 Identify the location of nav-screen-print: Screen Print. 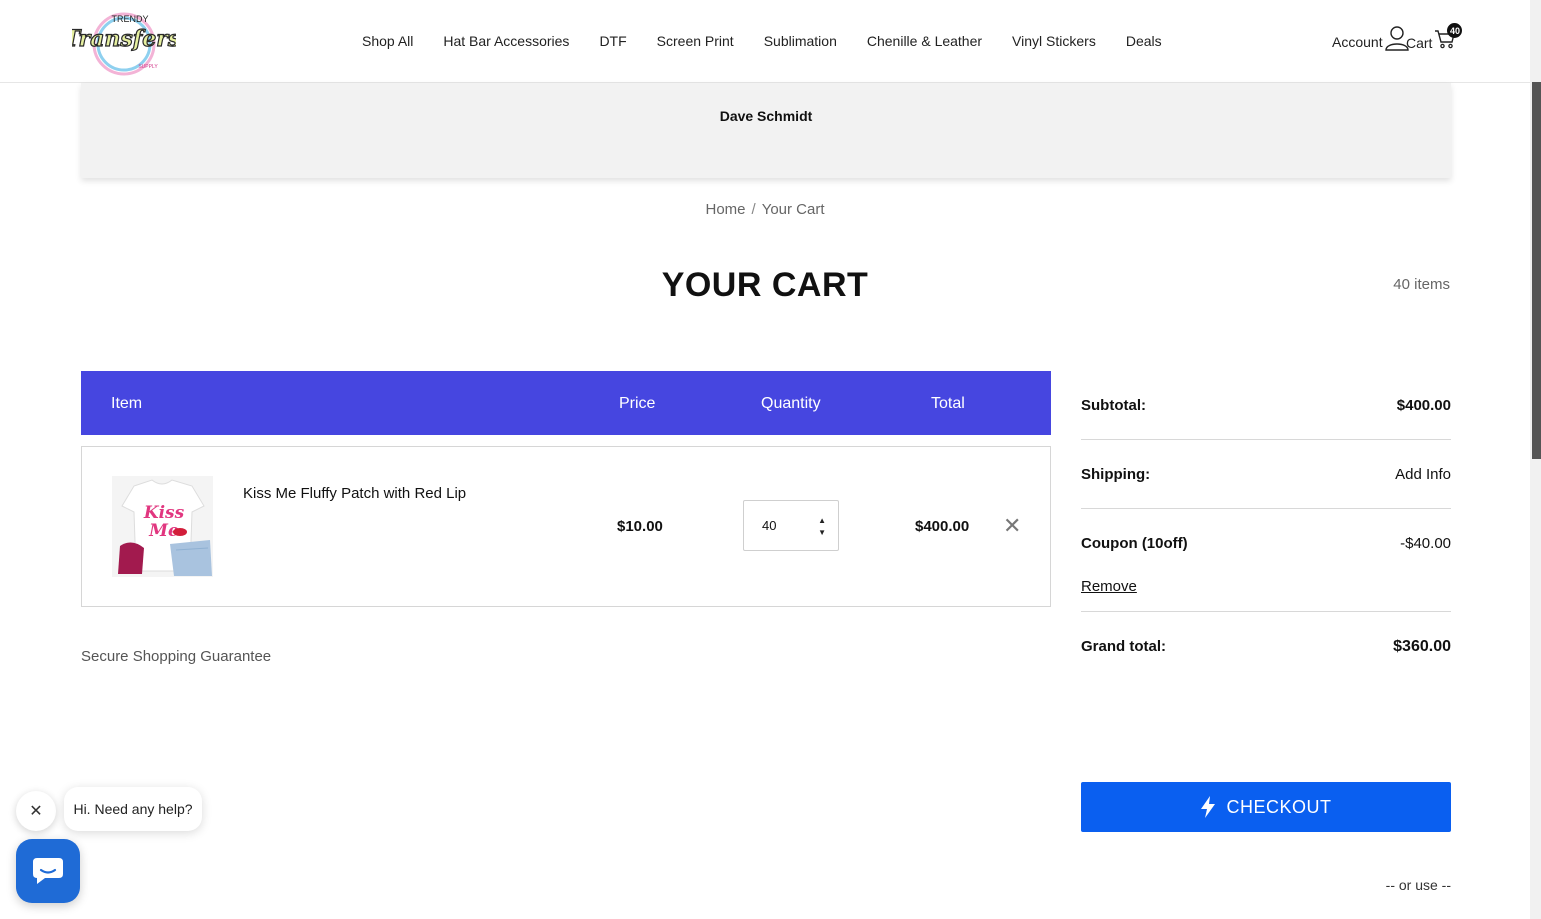
(695, 41).